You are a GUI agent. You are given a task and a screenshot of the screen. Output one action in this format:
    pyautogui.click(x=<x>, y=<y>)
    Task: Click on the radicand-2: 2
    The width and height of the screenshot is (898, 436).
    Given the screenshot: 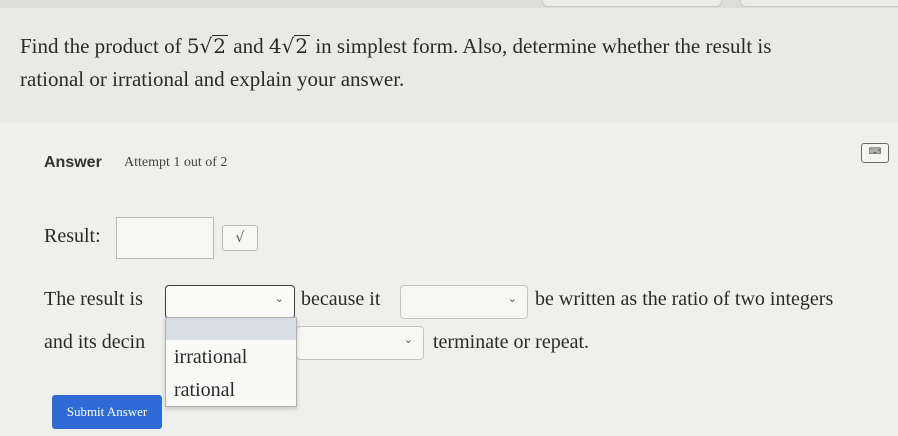 What is the action you would take?
    pyautogui.click(x=302, y=46)
    